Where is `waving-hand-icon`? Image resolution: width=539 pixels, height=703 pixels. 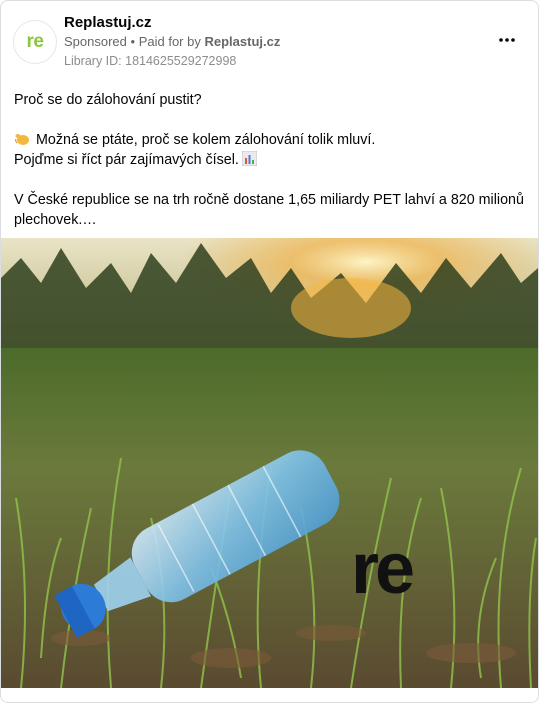
waving-hand-icon is located at coordinates (22, 139).